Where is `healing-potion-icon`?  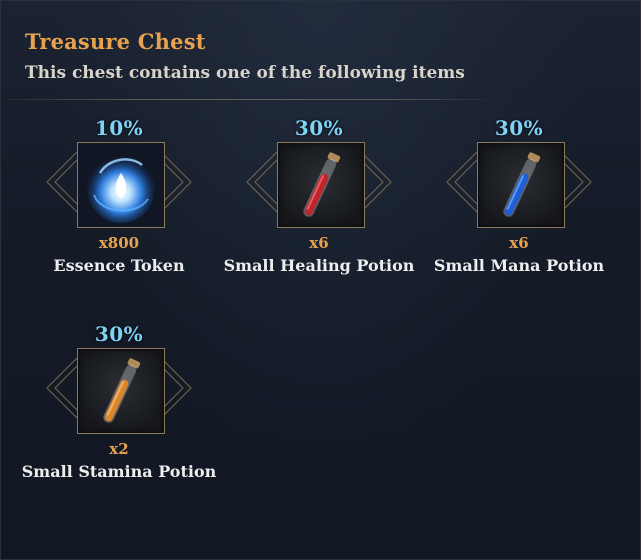 healing-potion-icon is located at coordinates (322, 184).